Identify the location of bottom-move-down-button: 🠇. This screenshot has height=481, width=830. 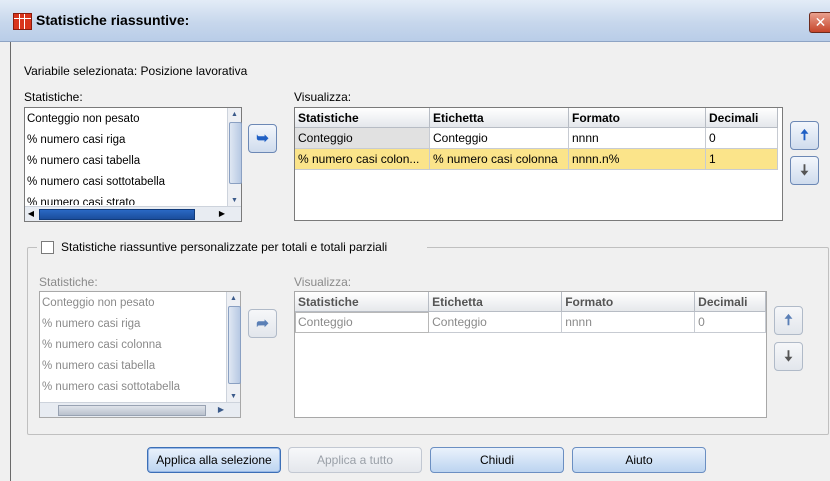
(788, 356).